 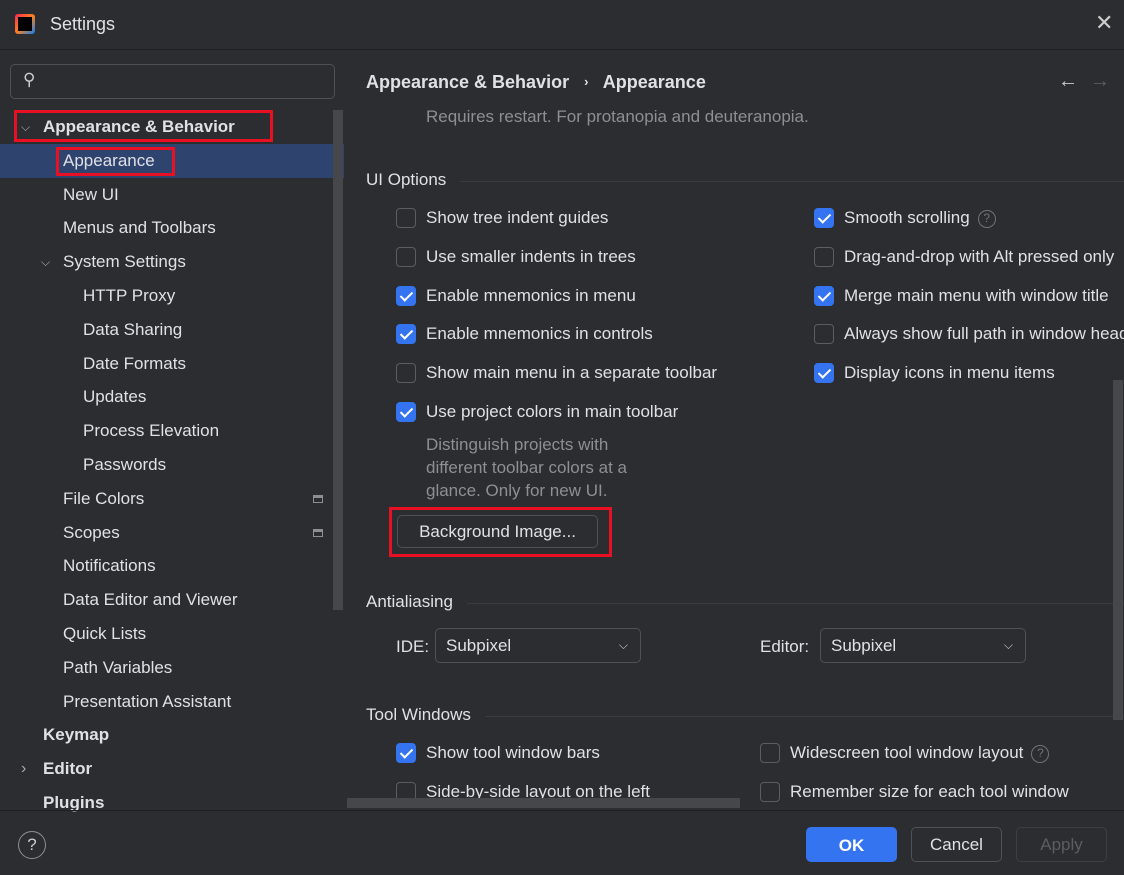 I want to click on sidebar-item-label: Notifications, so click(x=109, y=566).